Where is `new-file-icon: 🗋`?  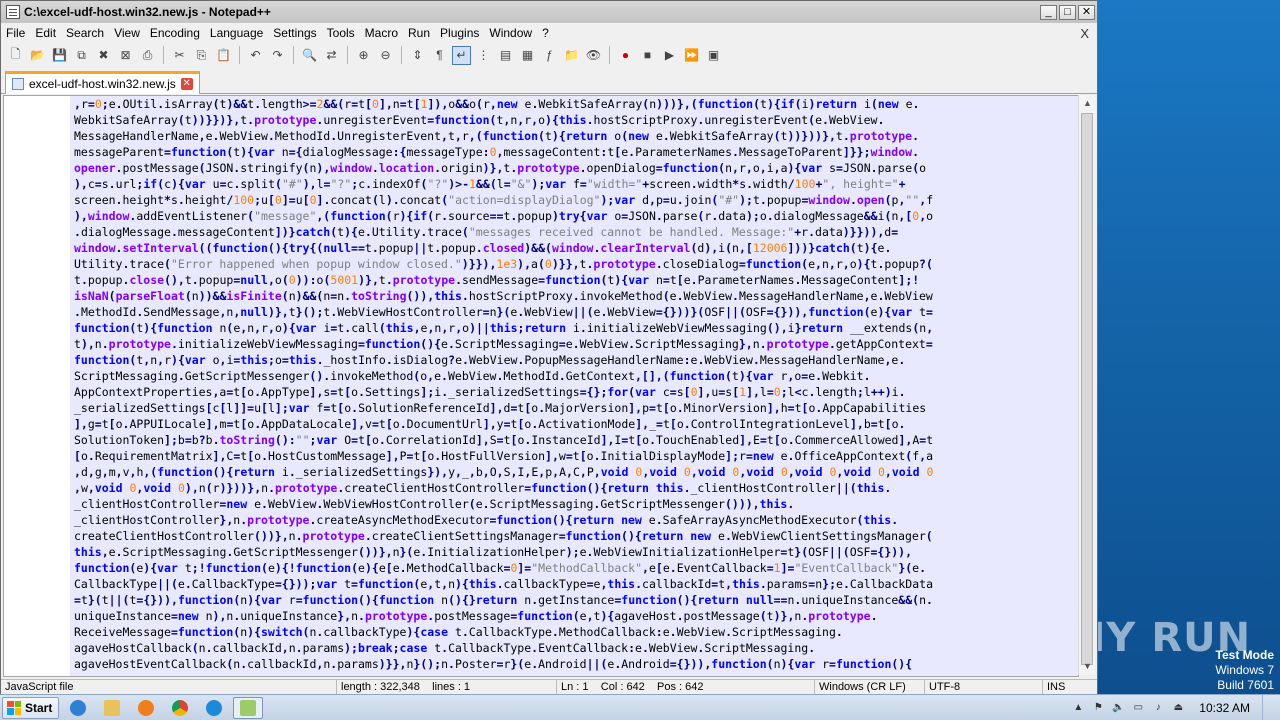 new-file-icon: 🗋 is located at coordinates (15, 55).